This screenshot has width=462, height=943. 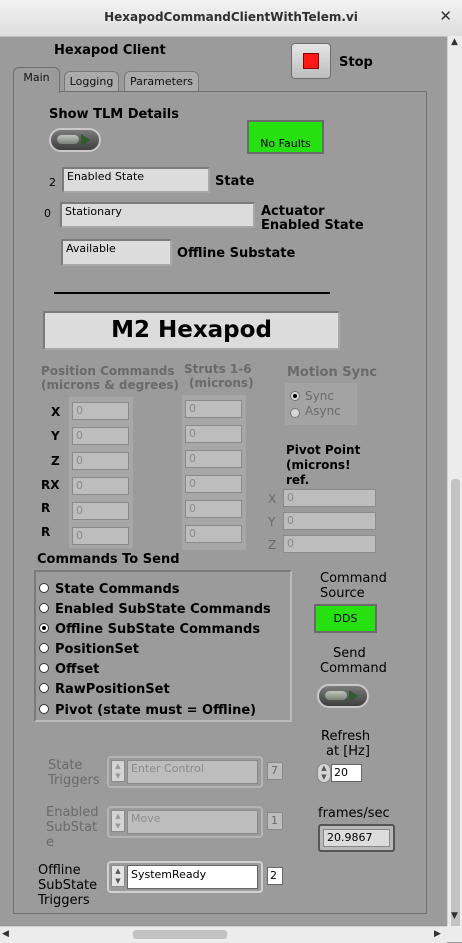 What do you see at coordinates (112, 689) in the screenshot?
I see `command-option-rawpositionset: RawPositionSet` at bounding box center [112, 689].